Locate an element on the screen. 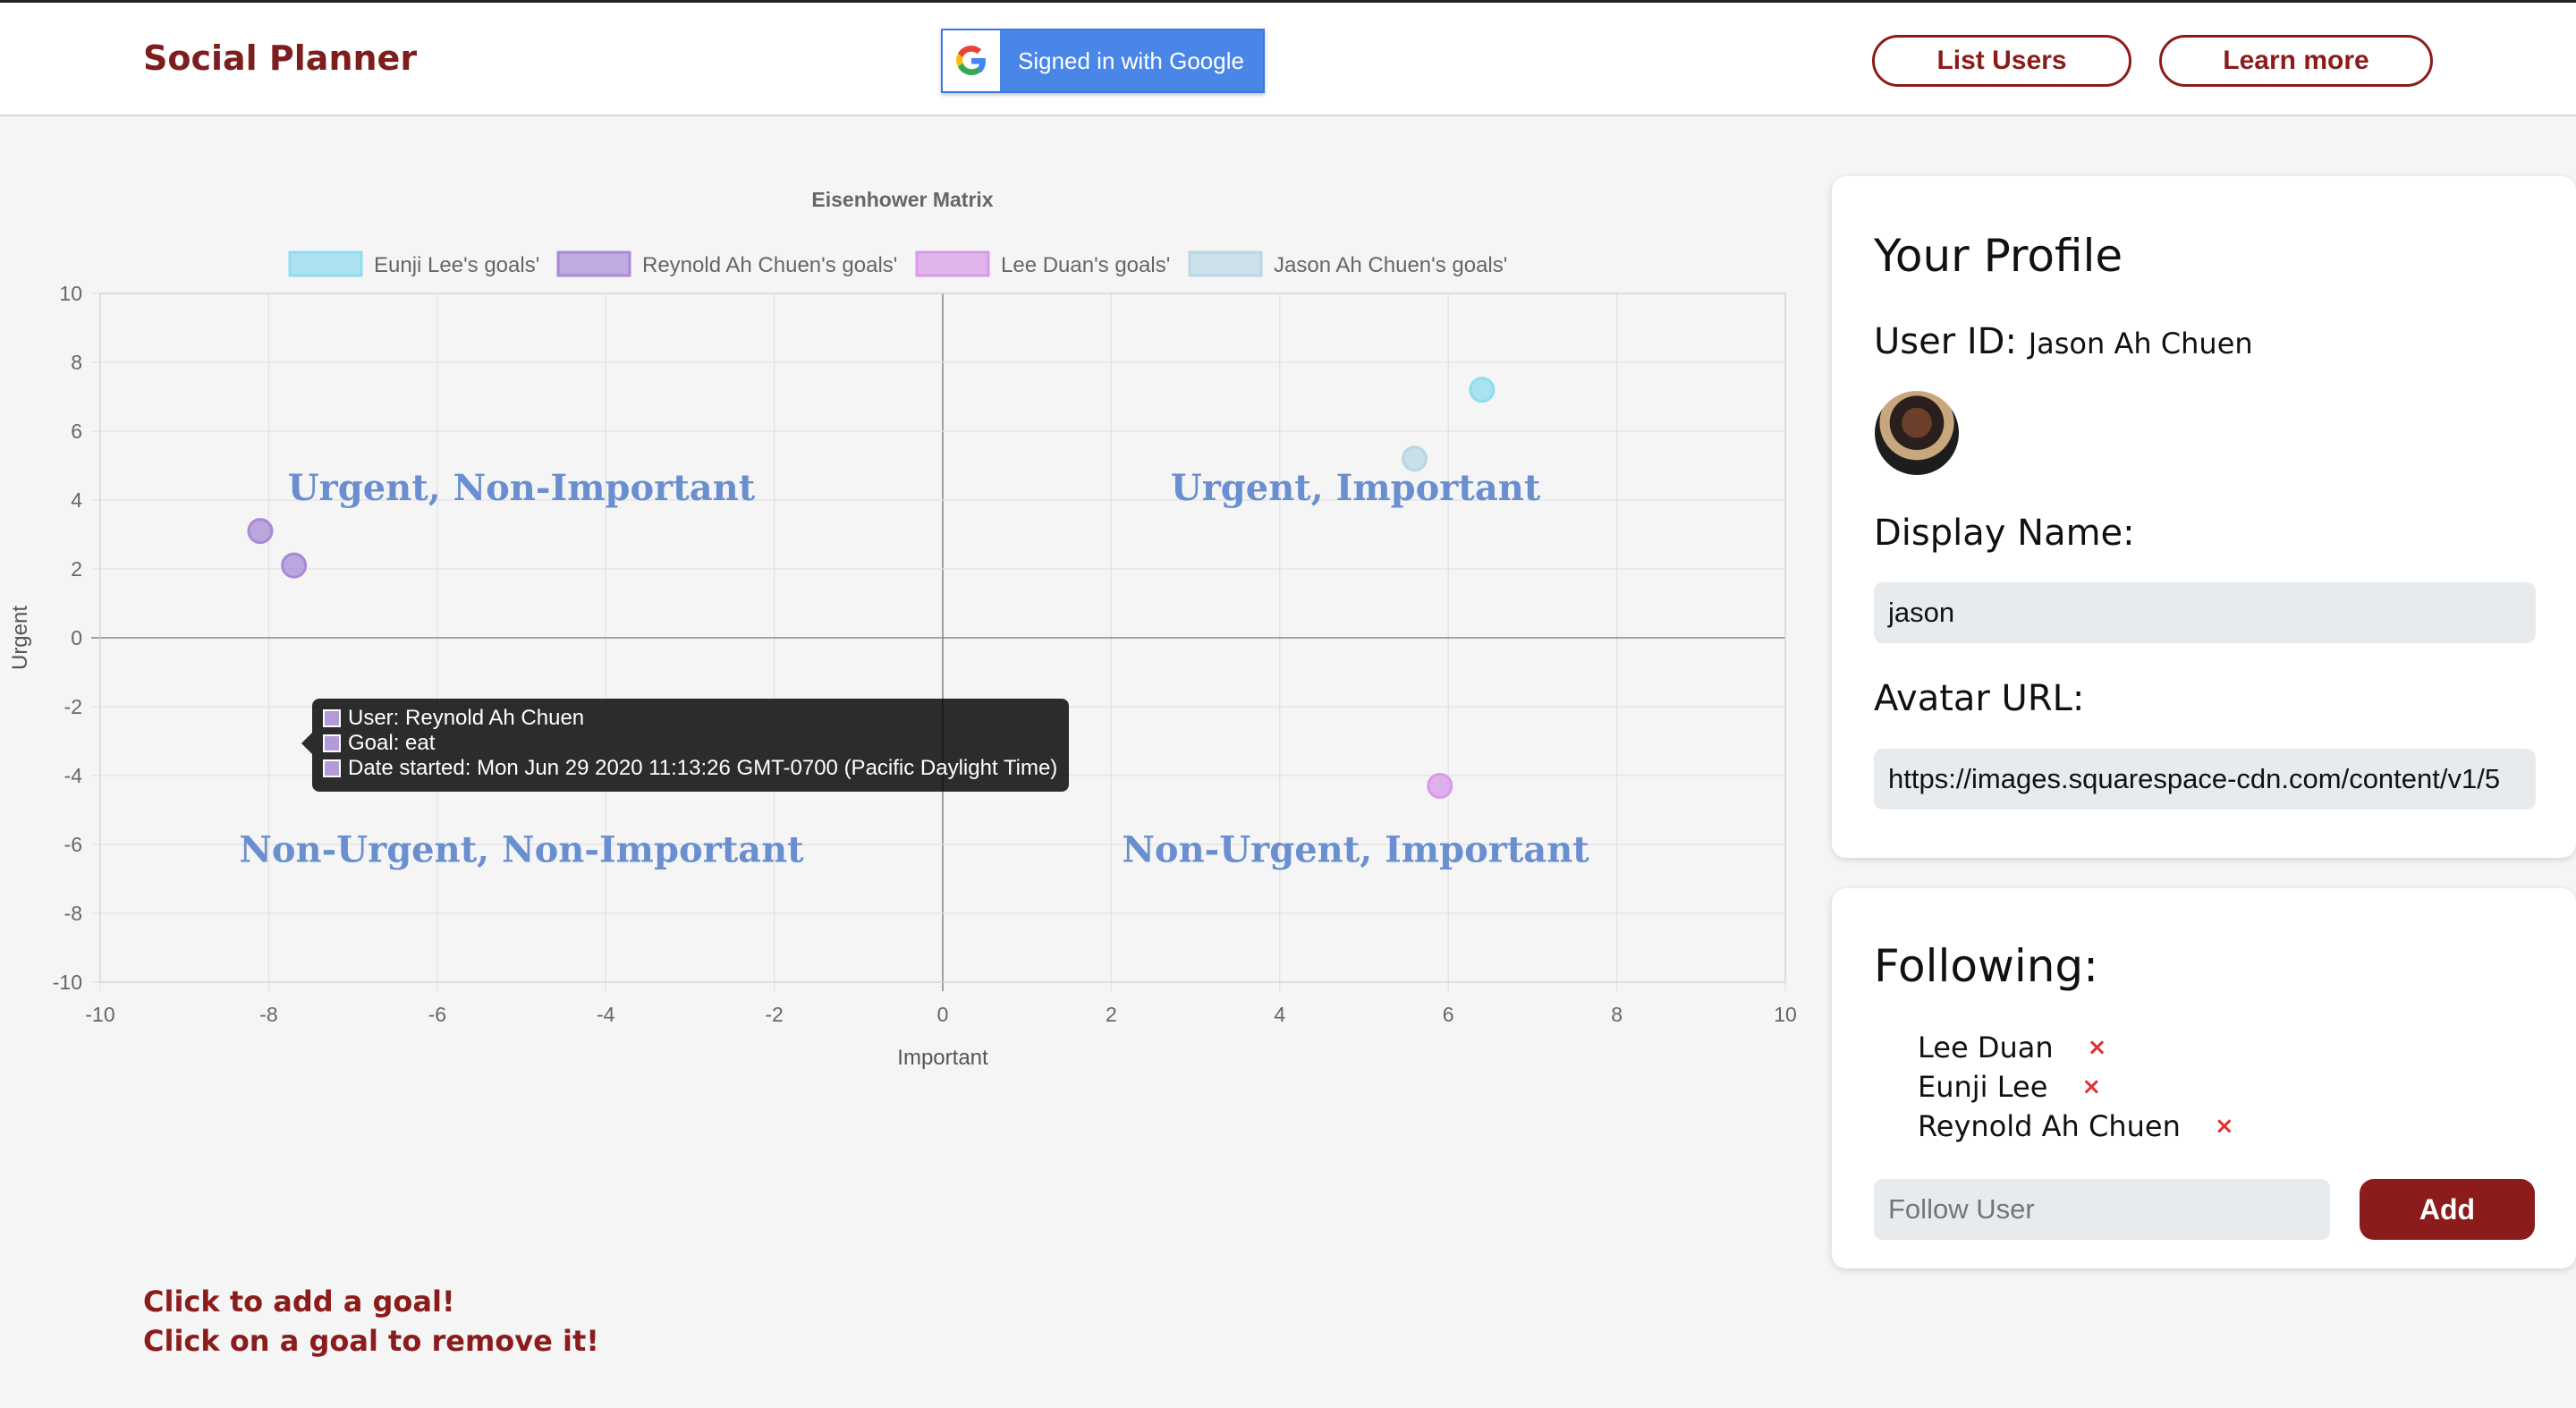  y-tick-label: 8 is located at coordinates (76, 362).